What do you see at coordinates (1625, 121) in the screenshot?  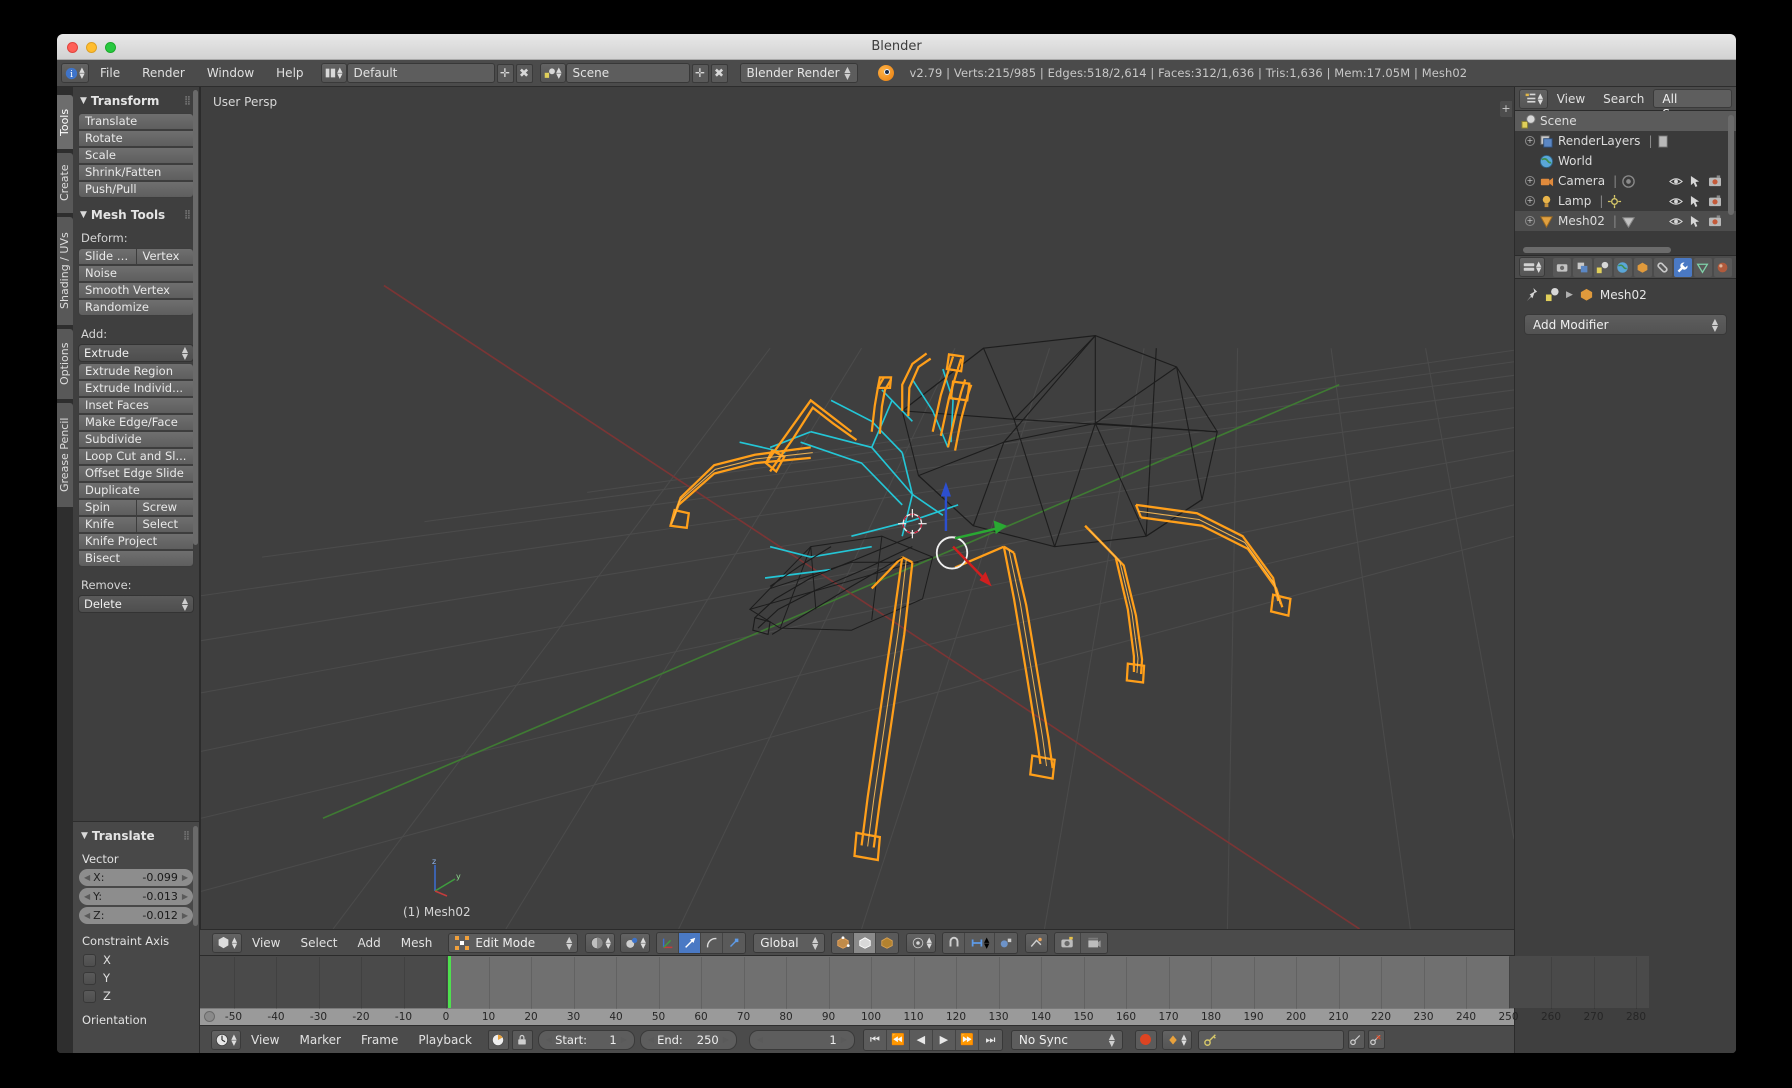 I see `outliner-row-scene: Scene` at bounding box center [1625, 121].